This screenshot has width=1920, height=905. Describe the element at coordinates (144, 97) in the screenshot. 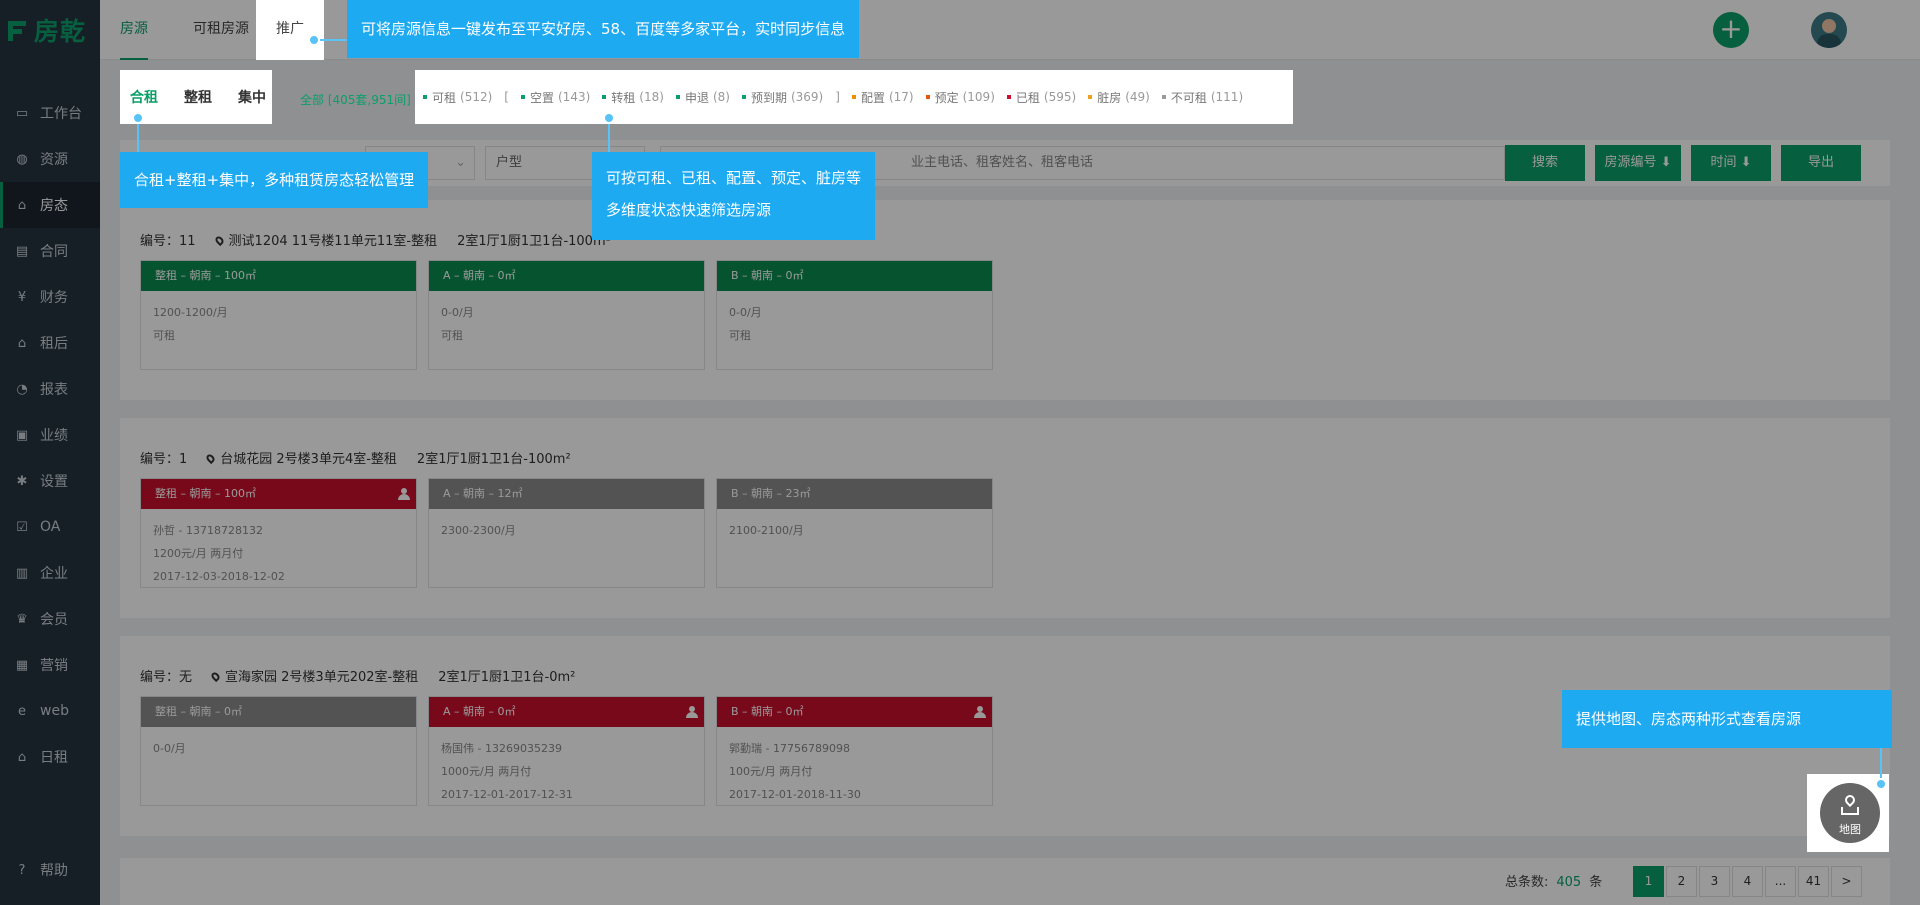

I see `rent-type-shared: 合租` at that location.